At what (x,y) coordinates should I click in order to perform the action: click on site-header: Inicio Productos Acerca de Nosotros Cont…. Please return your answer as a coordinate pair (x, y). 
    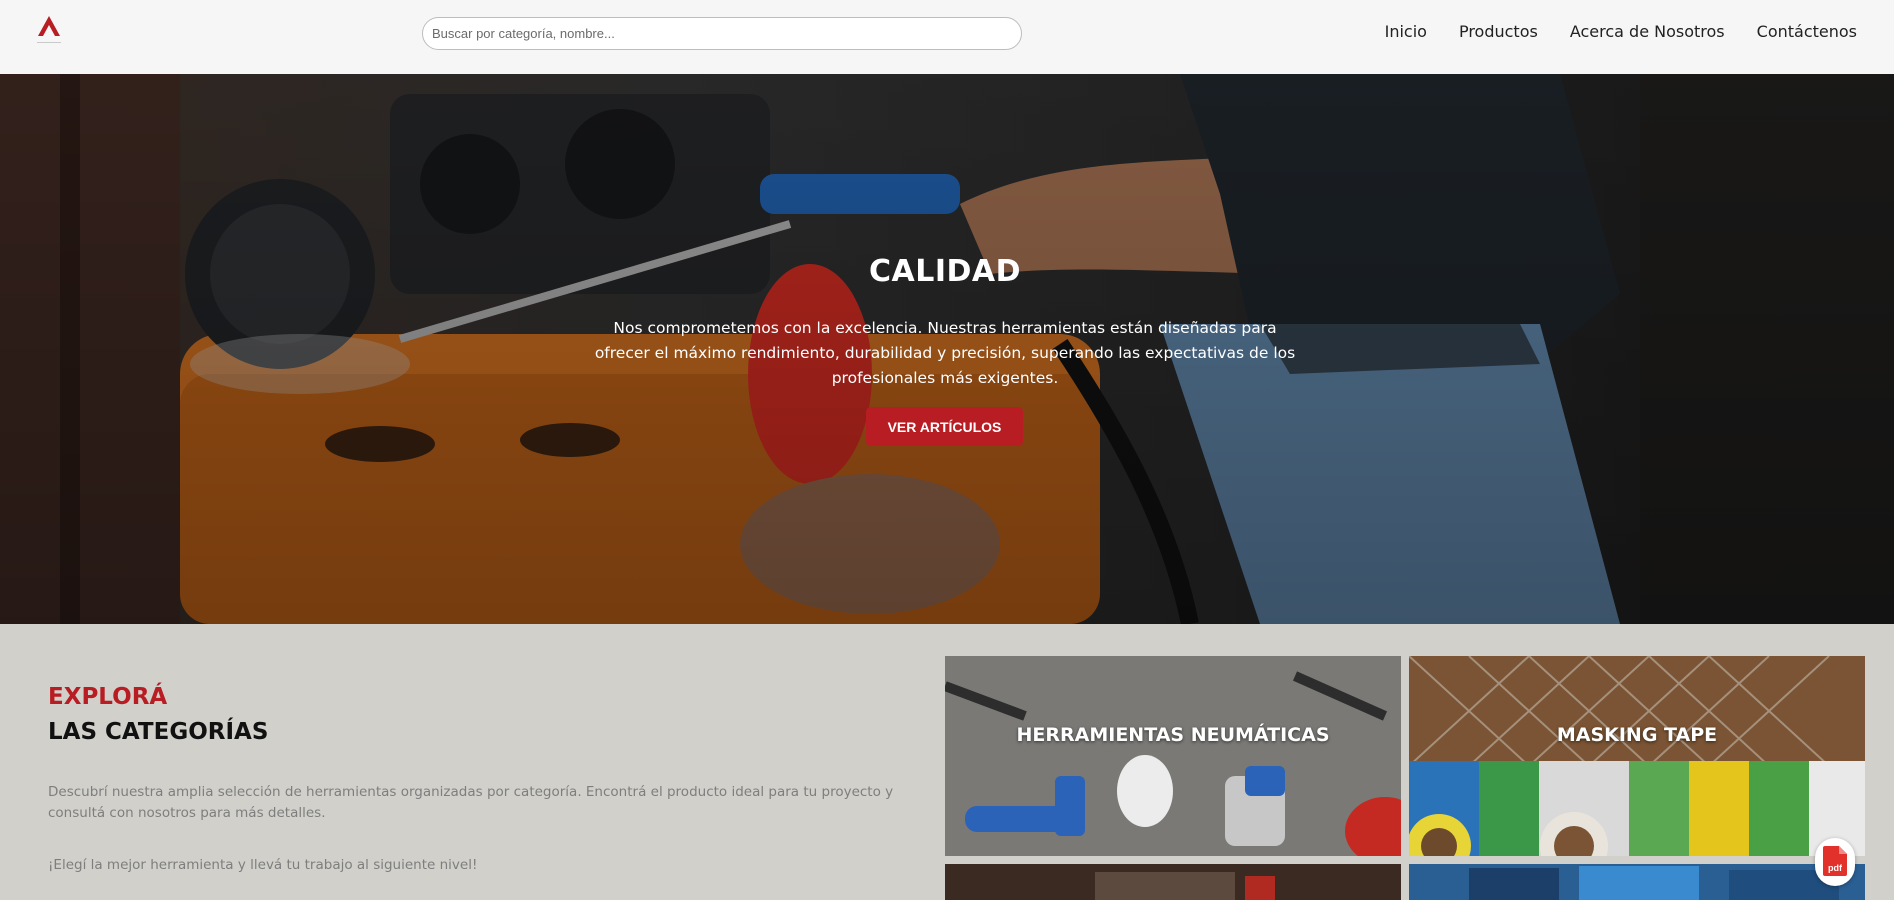
    Looking at the image, I should click on (947, 37).